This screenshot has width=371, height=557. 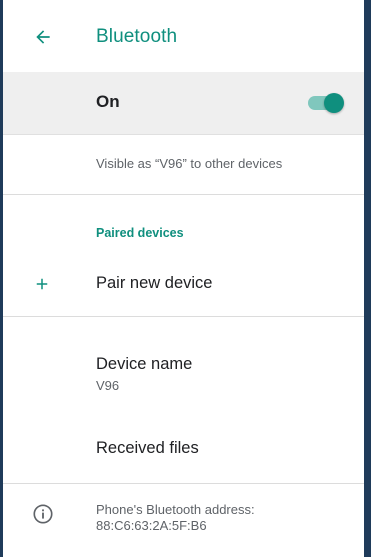 What do you see at coordinates (144, 364) in the screenshot?
I see `device-name-title: Device name` at bounding box center [144, 364].